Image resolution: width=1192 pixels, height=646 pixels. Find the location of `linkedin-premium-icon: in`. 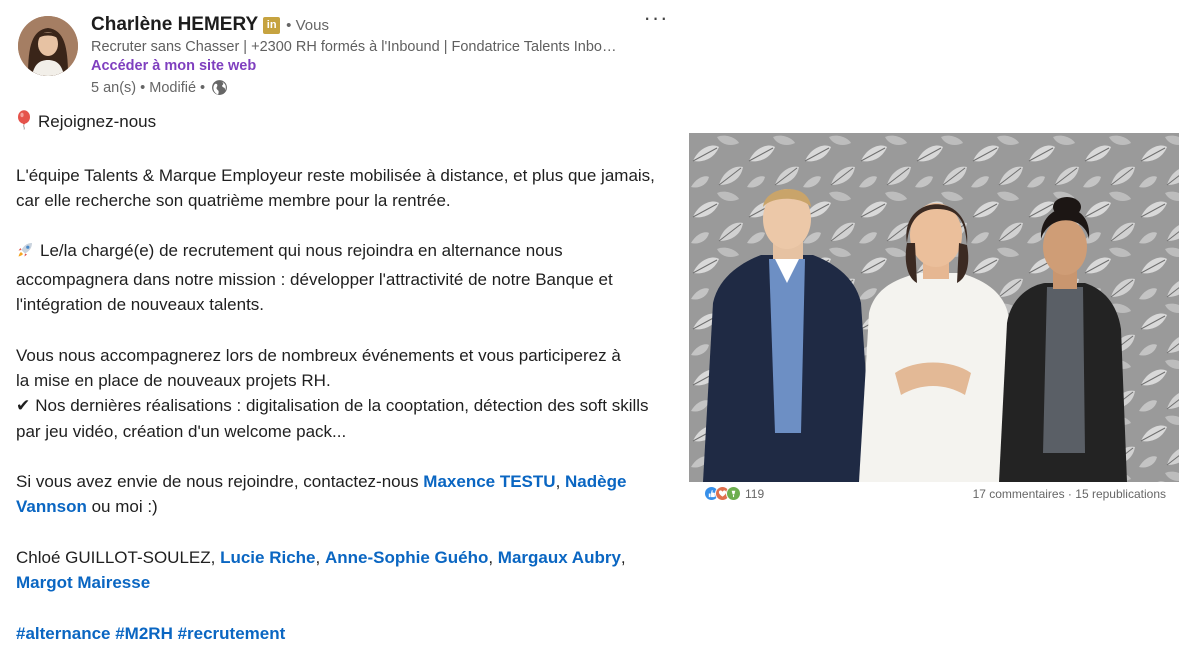

linkedin-premium-icon: in is located at coordinates (272, 25).